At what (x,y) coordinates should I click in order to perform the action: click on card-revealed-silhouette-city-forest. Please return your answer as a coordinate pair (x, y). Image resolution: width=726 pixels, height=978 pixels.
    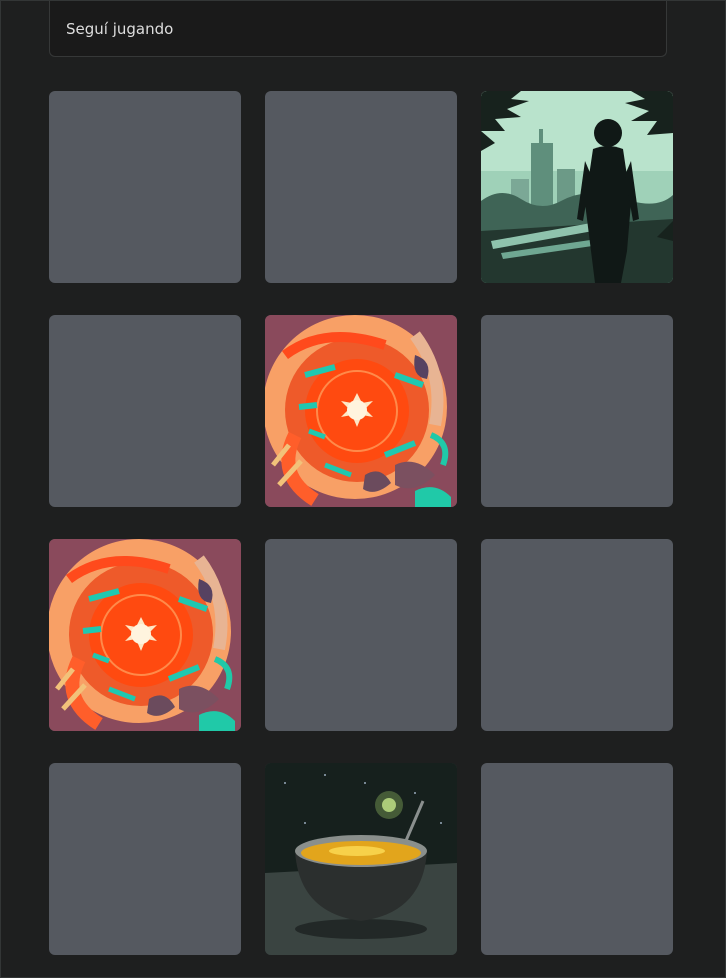
    Looking at the image, I should click on (577, 187).